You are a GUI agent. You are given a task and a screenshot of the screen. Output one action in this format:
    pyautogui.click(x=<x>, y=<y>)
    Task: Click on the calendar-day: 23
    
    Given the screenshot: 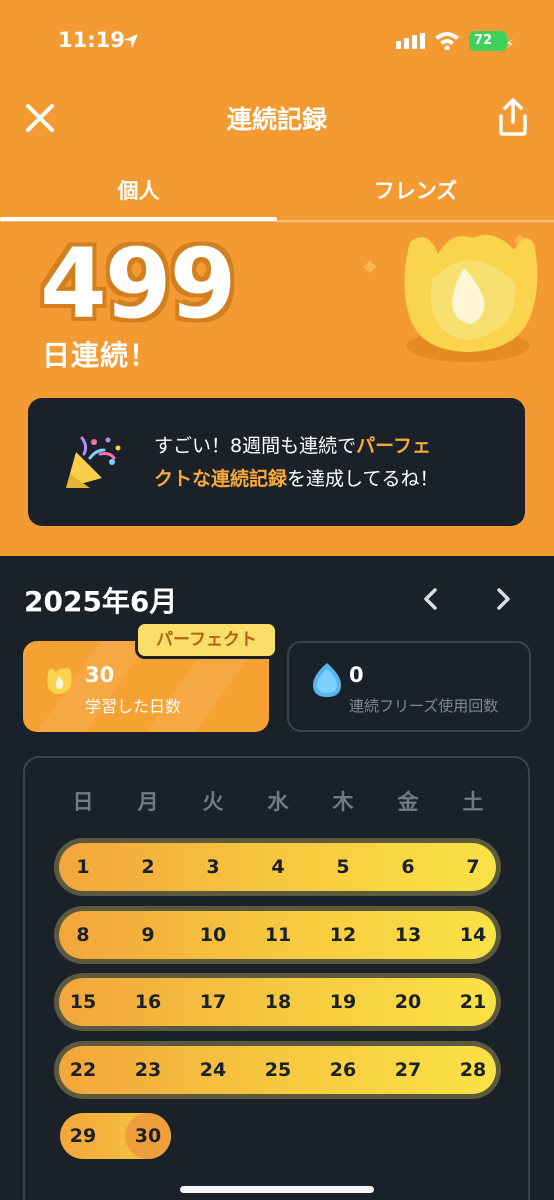 What is the action you would take?
    pyautogui.click(x=148, y=1070)
    